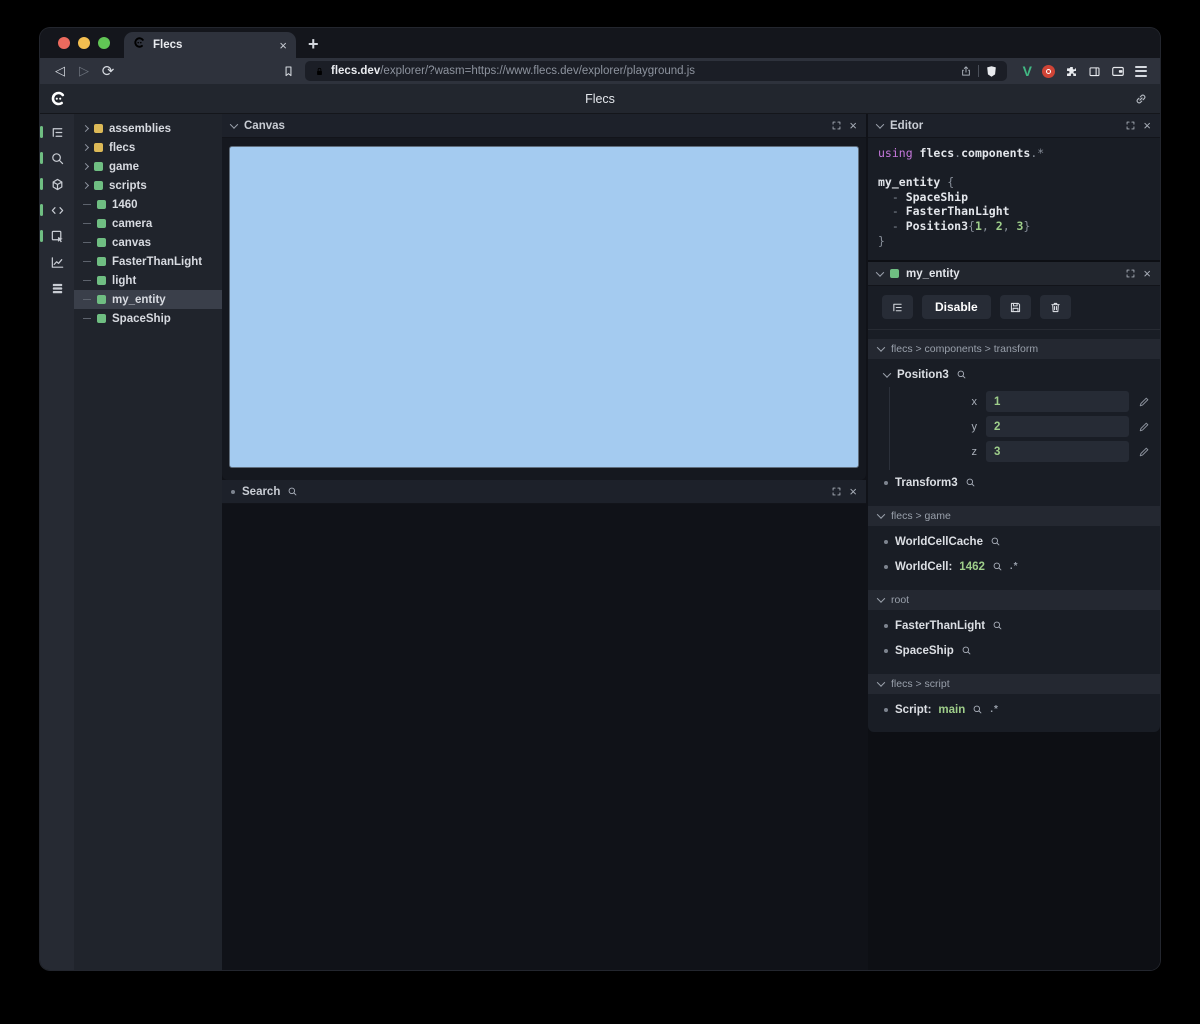 The width and height of the screenshot is (1200, 1024). Describe the element at coordinates (57, 184) in the screenshot. I see `cube-tool-icon` at that location.